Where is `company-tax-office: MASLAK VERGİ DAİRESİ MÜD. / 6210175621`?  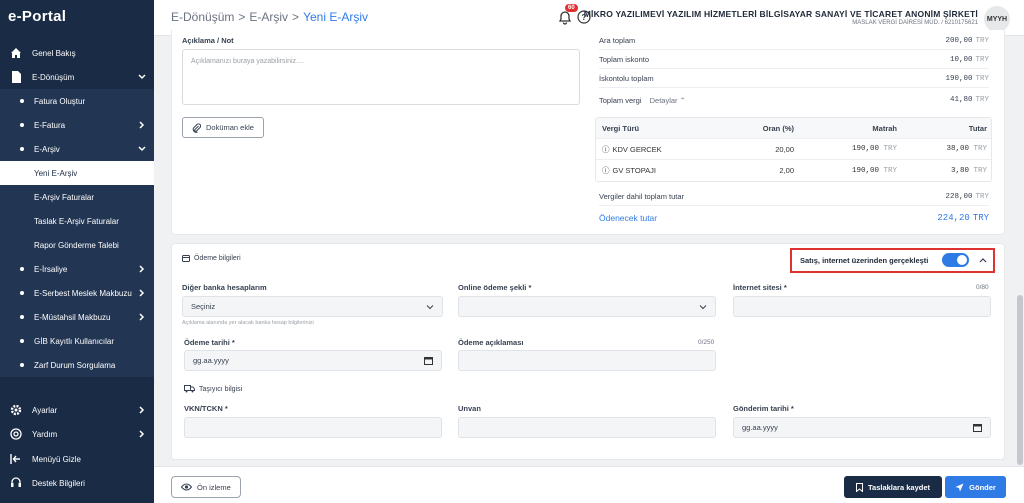 company-tax-office: MASLAK VERGİ DAİRESİ MÜD. / 6210175621 is located at coordinates (915, 23).